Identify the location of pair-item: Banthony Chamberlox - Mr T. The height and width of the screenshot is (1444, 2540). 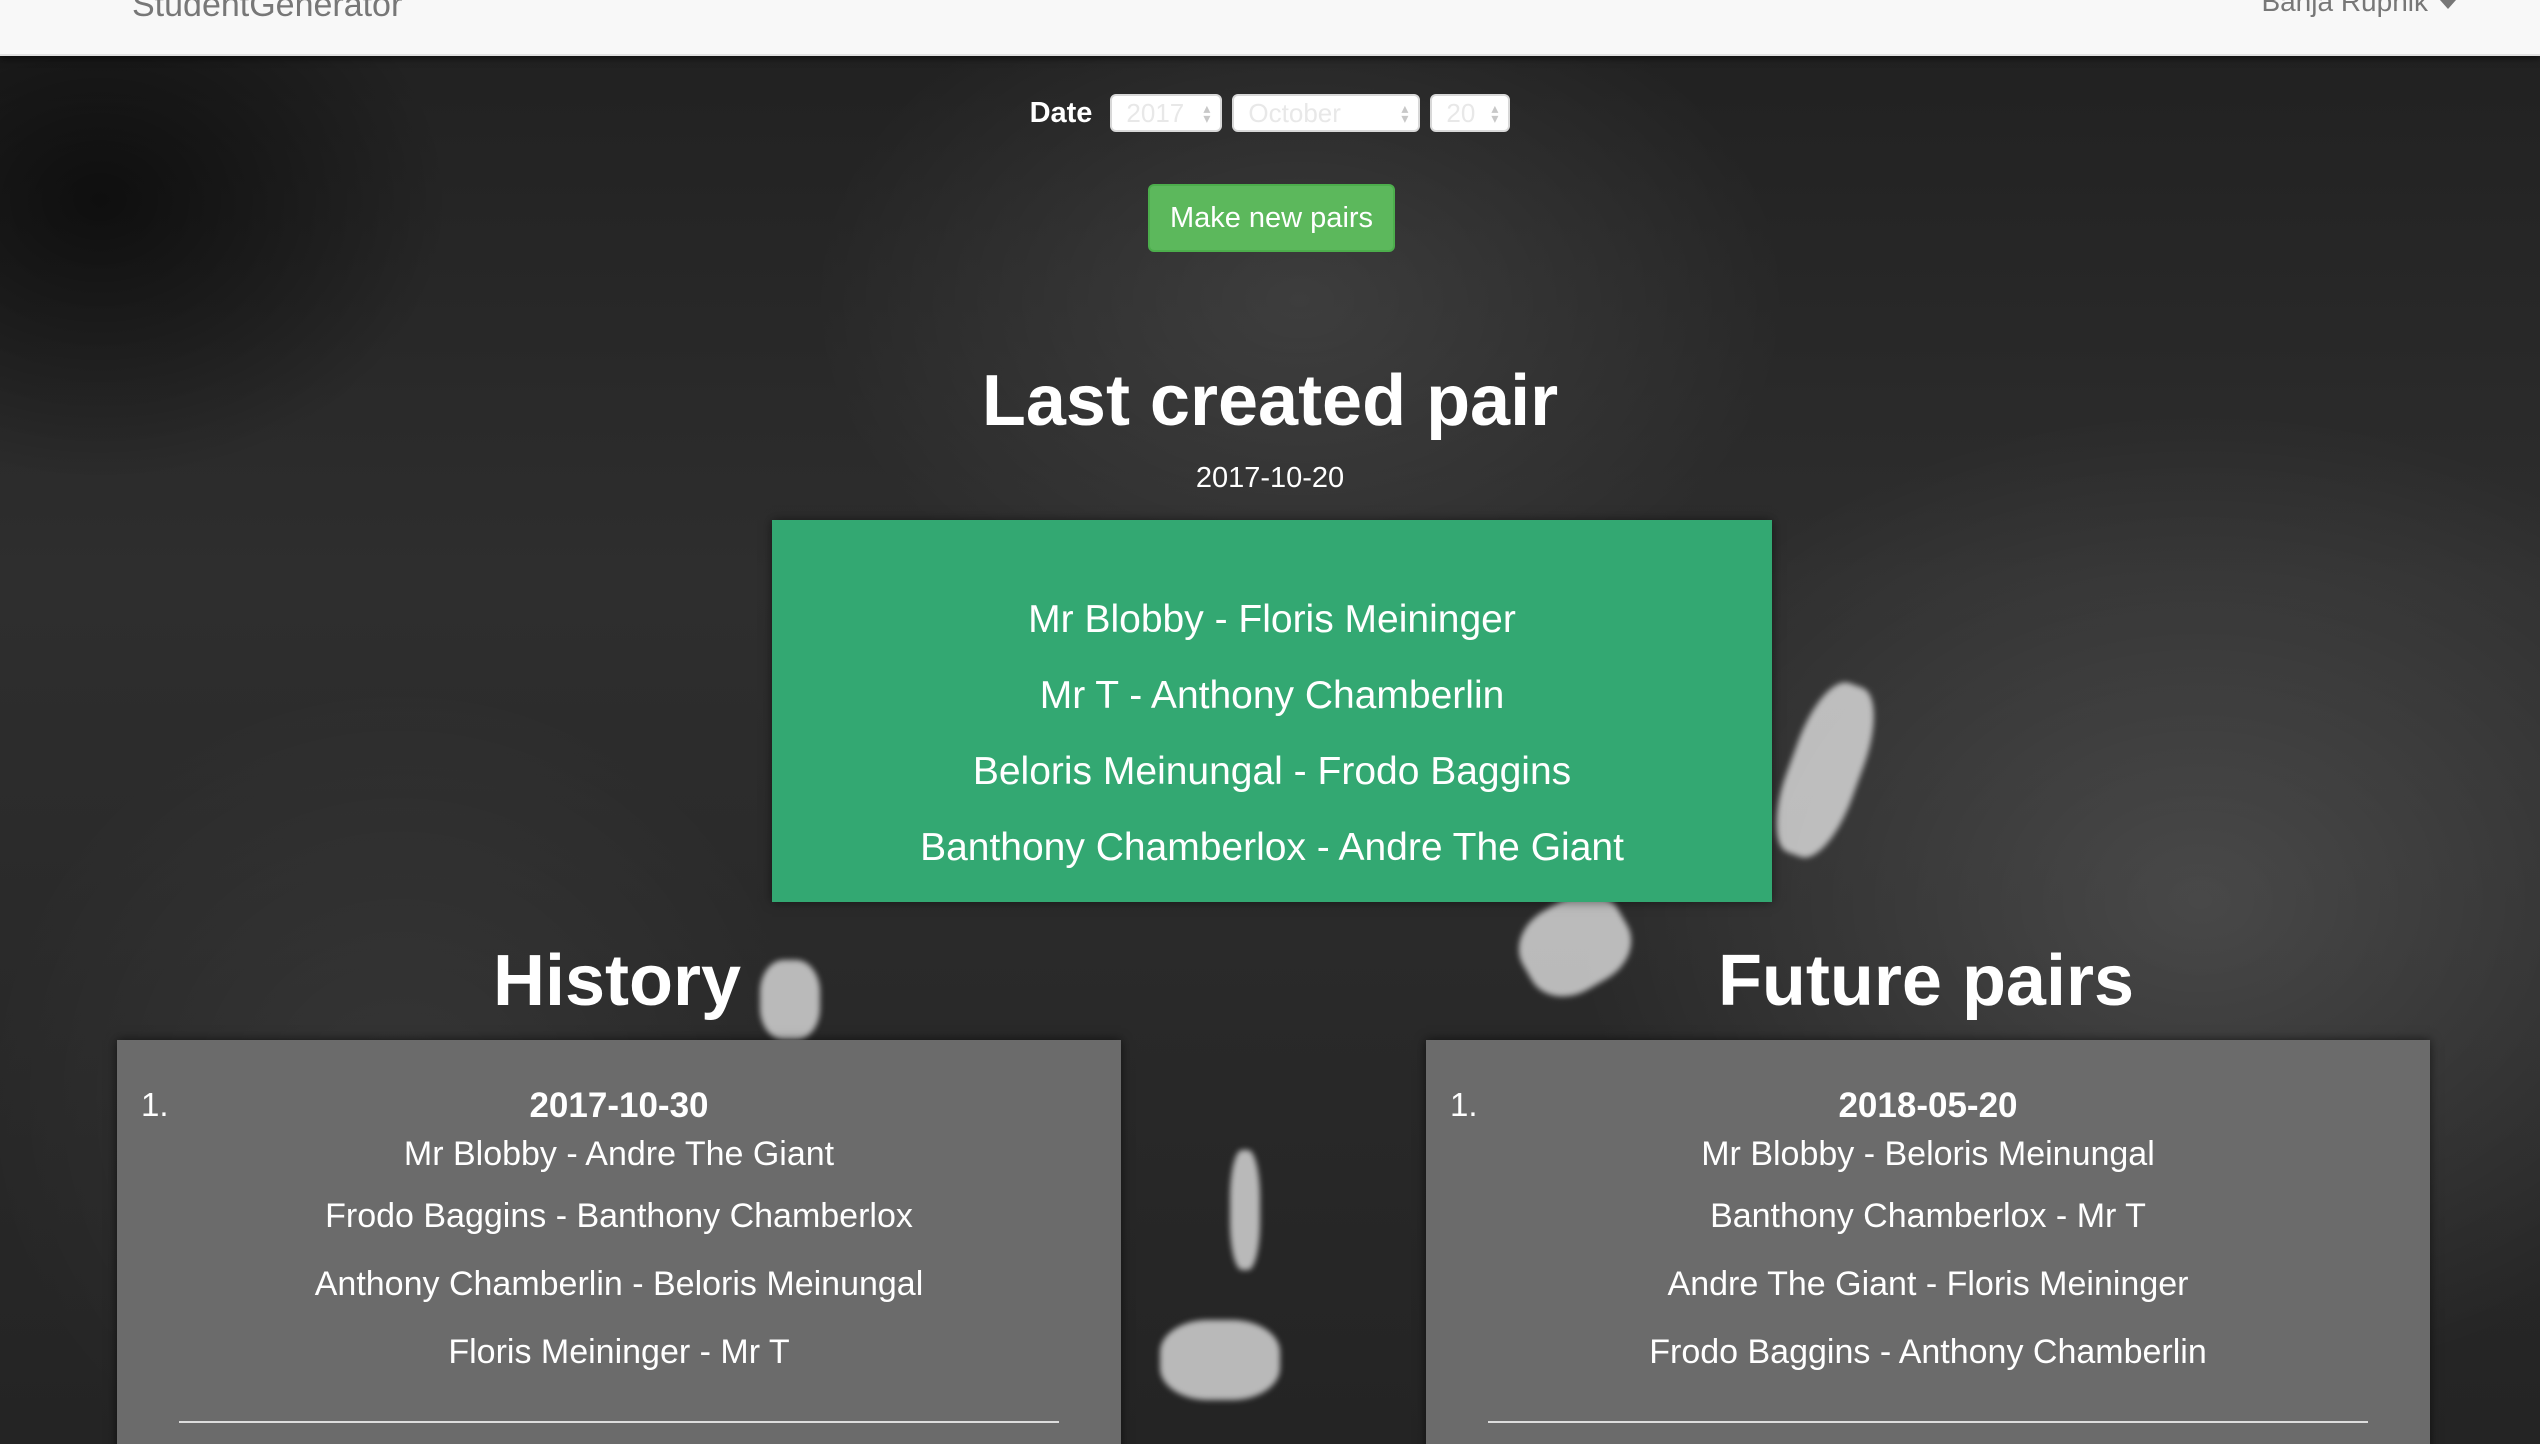
(1928, 1216).